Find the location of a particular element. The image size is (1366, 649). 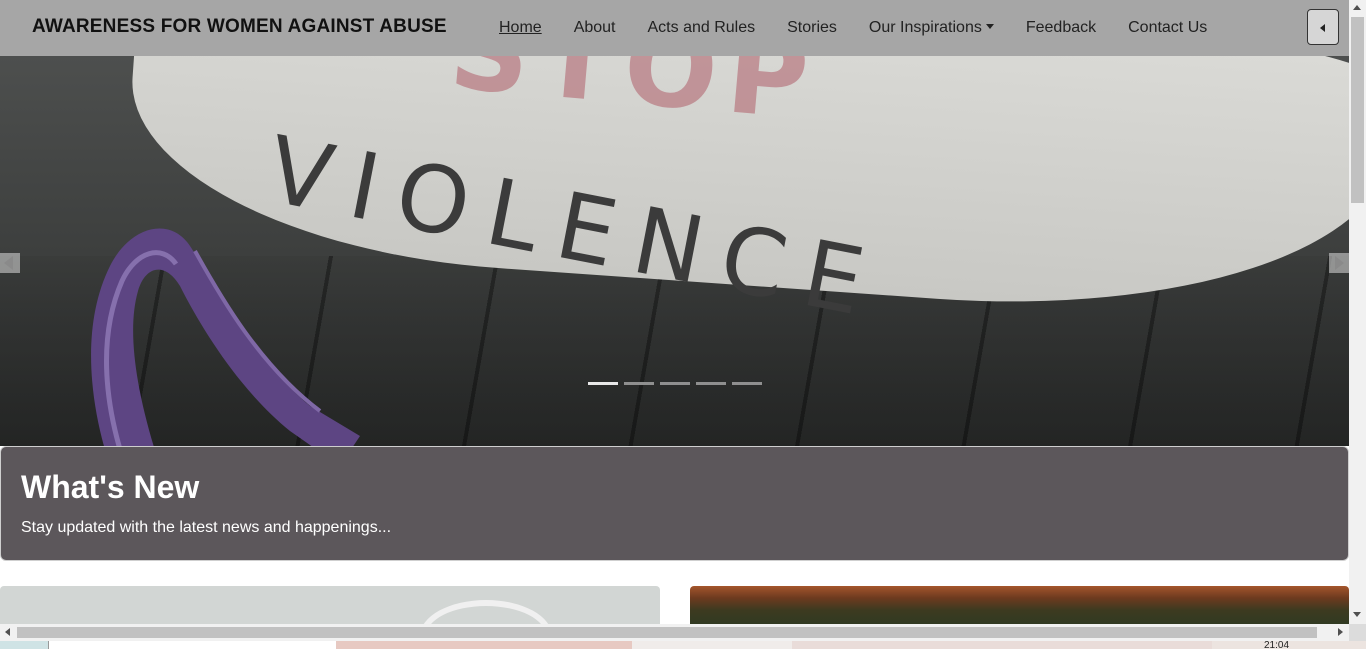

nav-dropdown-our-inspirations: Our Inspirations is located at coordinates (931, 28).